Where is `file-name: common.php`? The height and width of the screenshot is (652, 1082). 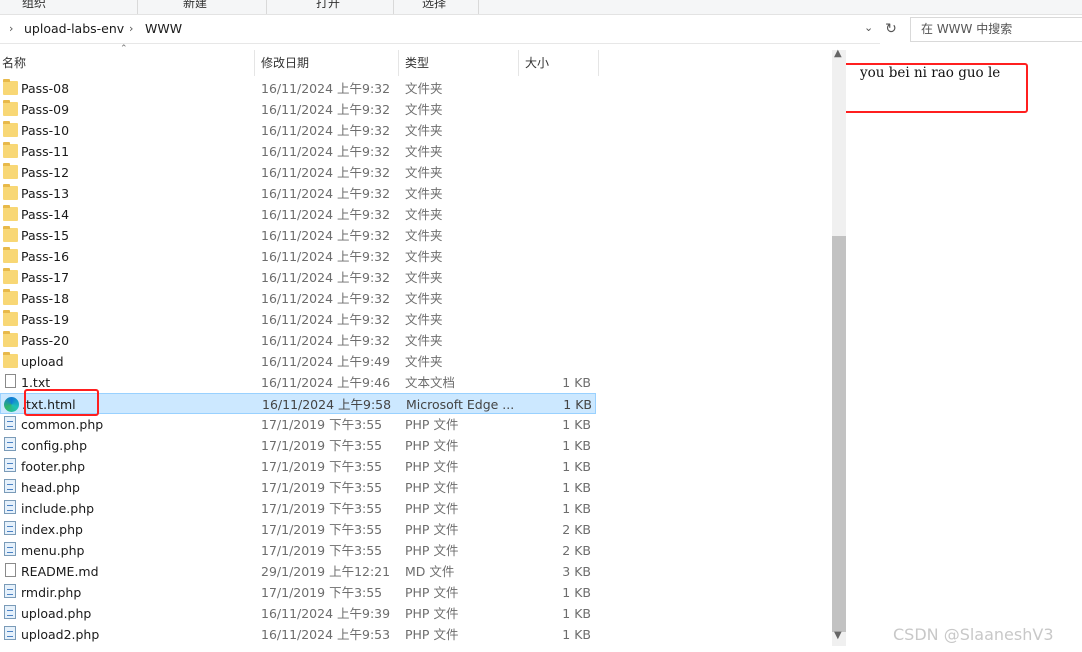 file-name: common.php is located at coordinates (62, 424).